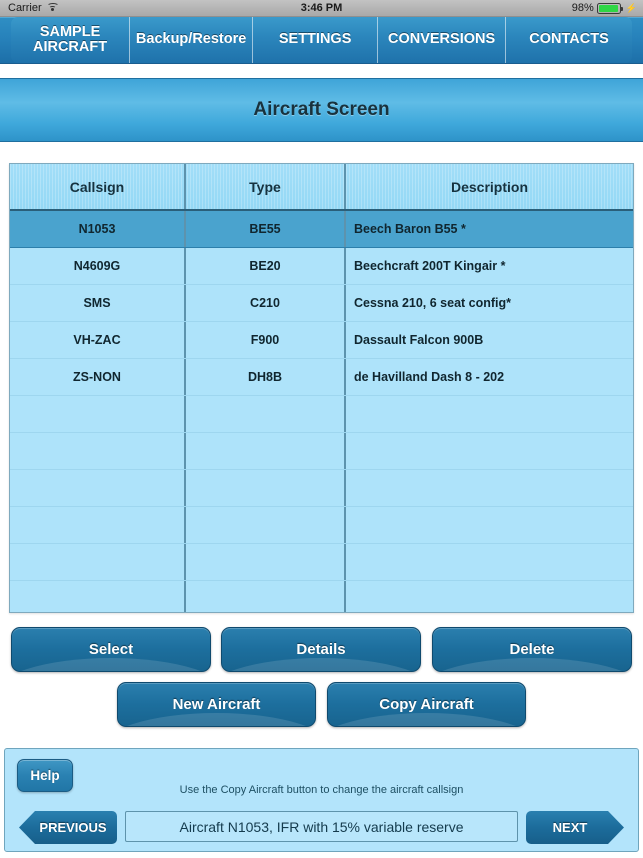 The height and width of the screenshot is (858, 643). I want to click on table-header-row: Callsign Type Description, so click(321, 187).